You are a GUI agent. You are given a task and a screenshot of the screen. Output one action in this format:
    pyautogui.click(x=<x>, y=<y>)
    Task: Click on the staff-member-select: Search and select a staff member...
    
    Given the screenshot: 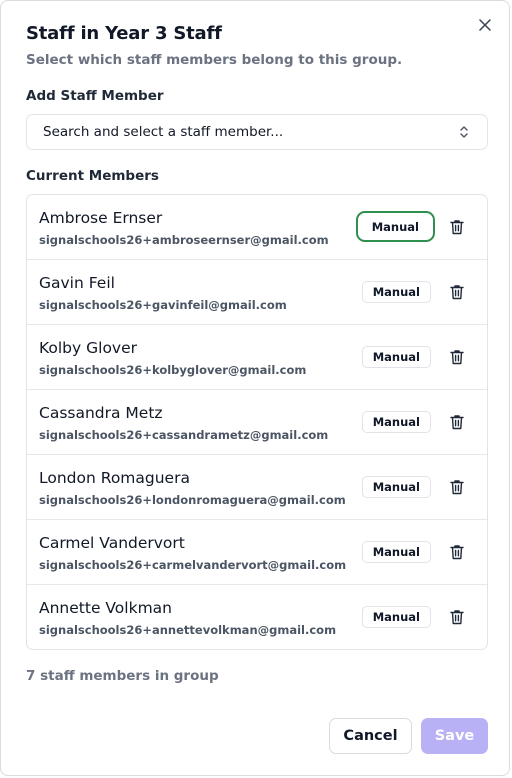 What is the action you would take?
    pyautogui.click(x=257, y=132)
    